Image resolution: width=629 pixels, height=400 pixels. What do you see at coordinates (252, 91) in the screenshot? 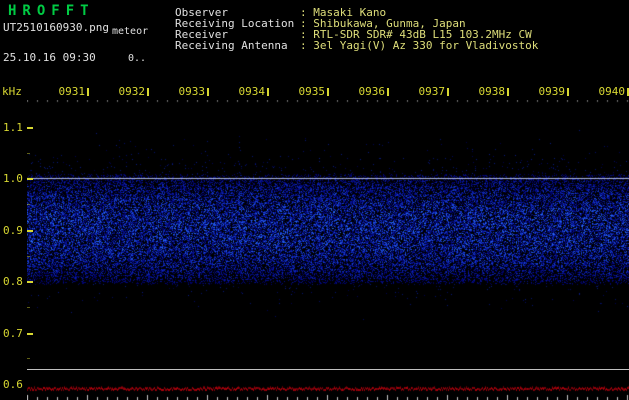
I see `x-tick-label: 0934` at bounding box center [252, 91].